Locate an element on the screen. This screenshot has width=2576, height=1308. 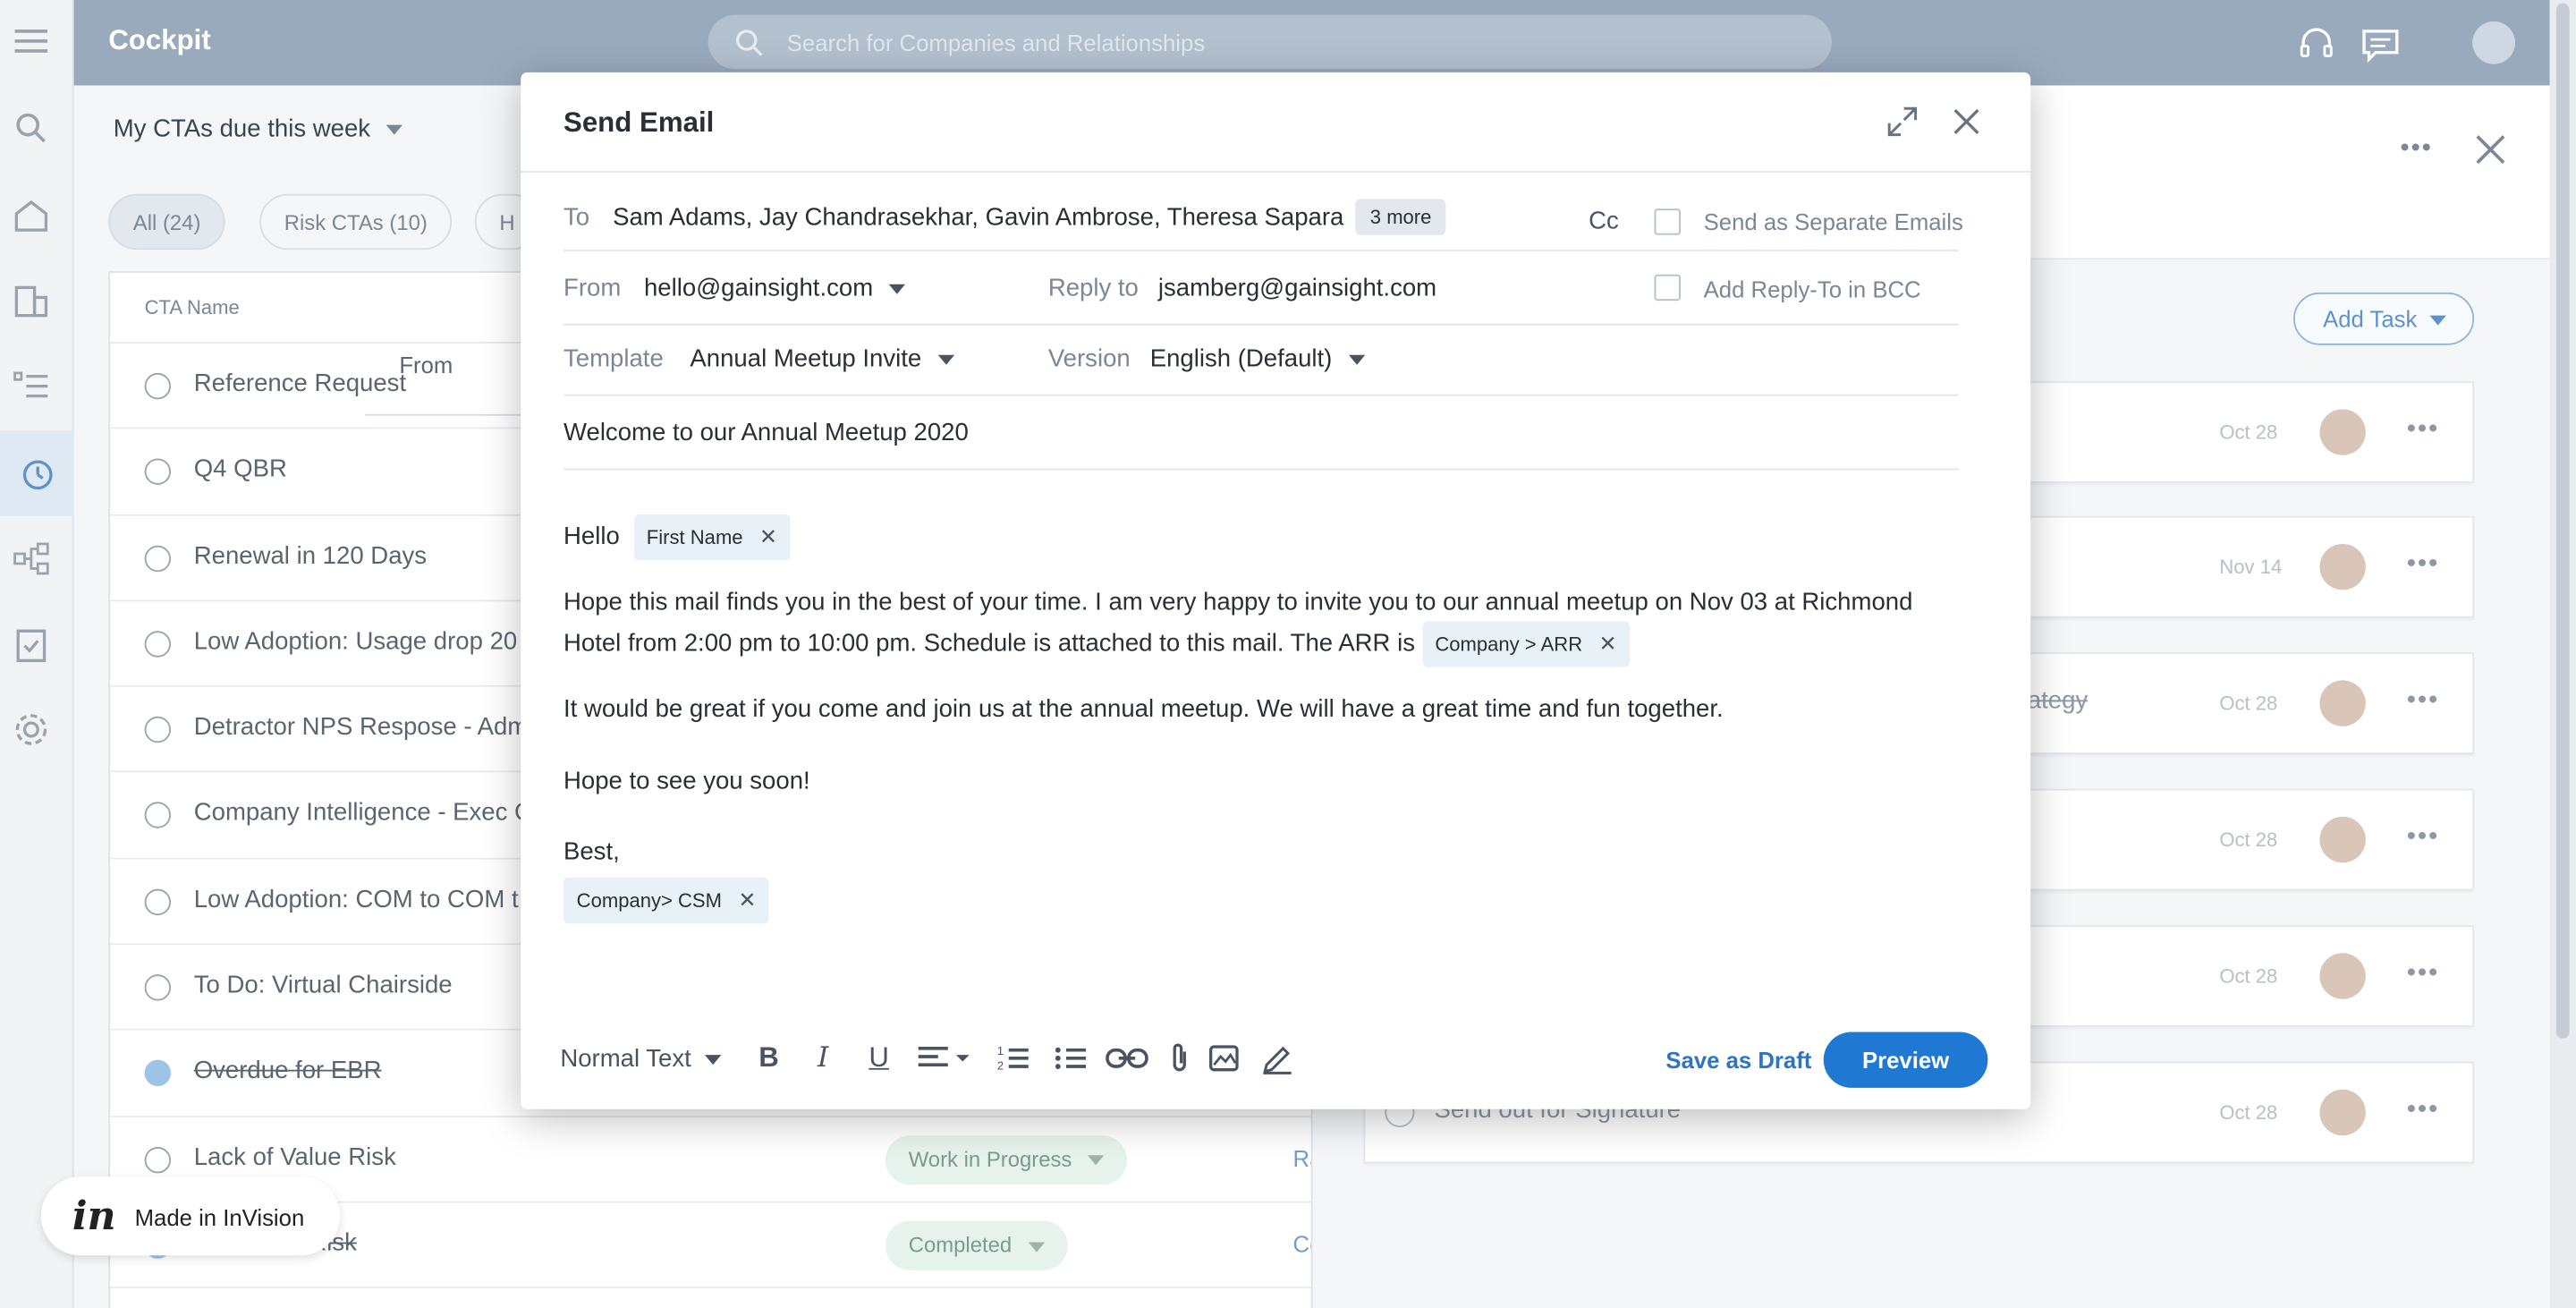
cta-name: Renewal in 120 Days is located at coordinates (310, 555).